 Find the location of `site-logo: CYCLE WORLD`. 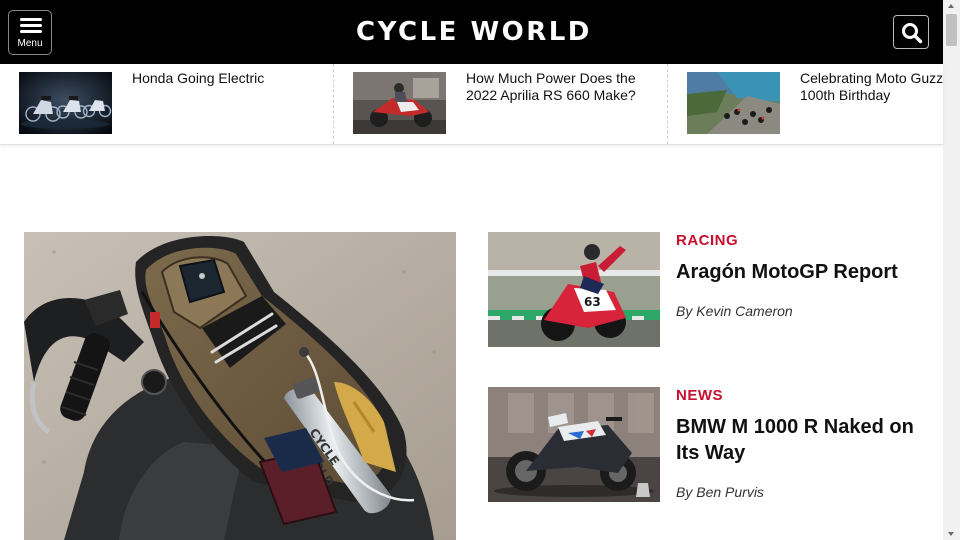

site-logo: CYCLE WORLD is located at coordinates (472, 32).